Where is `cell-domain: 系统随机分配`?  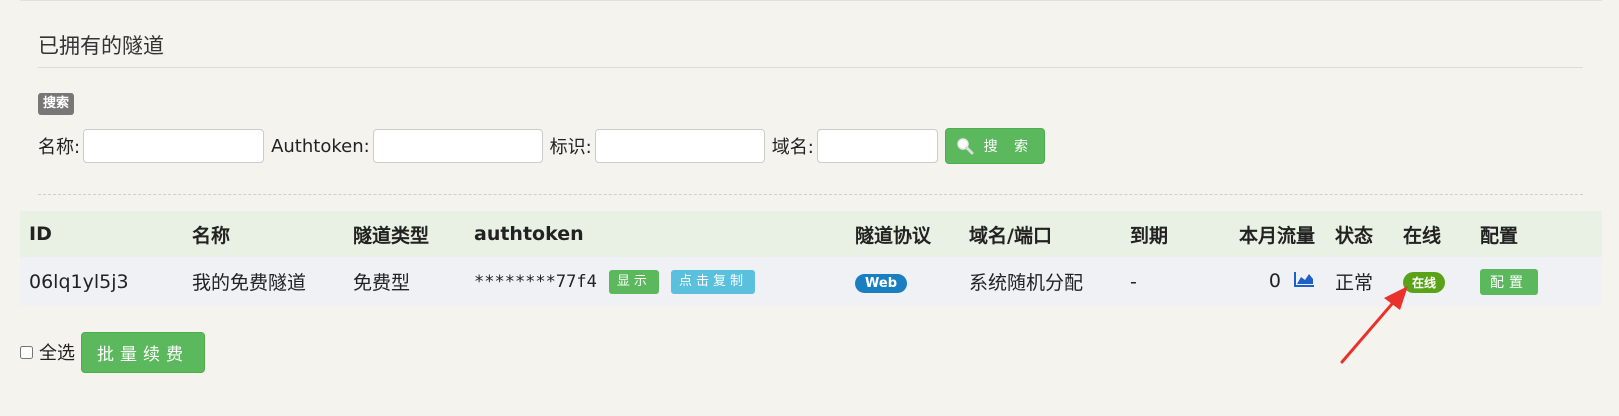
cell-domain: 系统随机分配 is located at coordinates (1026, 283).